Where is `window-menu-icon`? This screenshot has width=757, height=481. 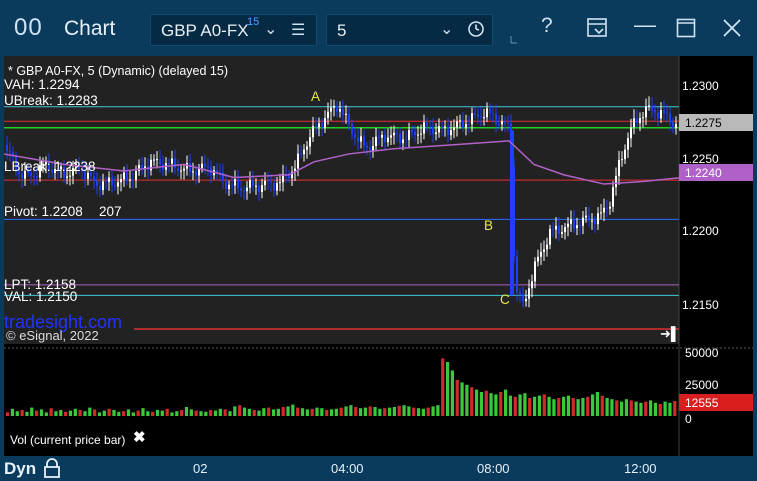 window-menu-icon is located at coordinates (597, 28).